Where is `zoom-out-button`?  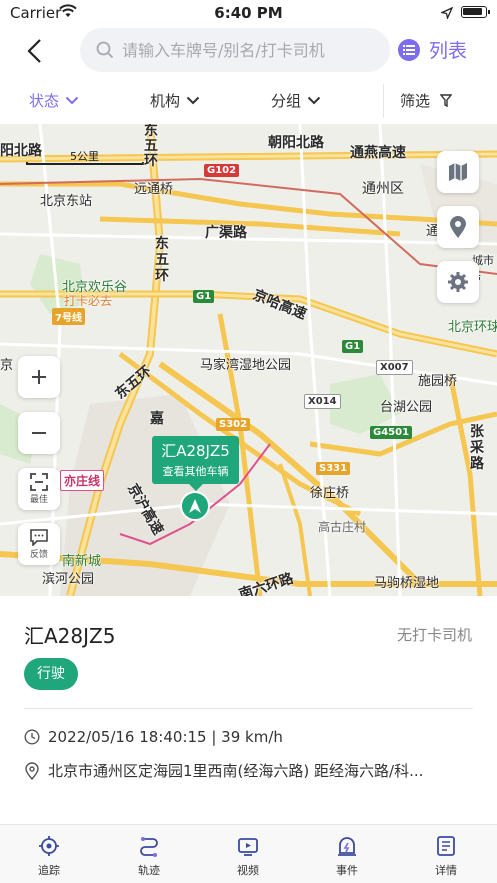 zoom-out-button is located at coordinates (39, 433).